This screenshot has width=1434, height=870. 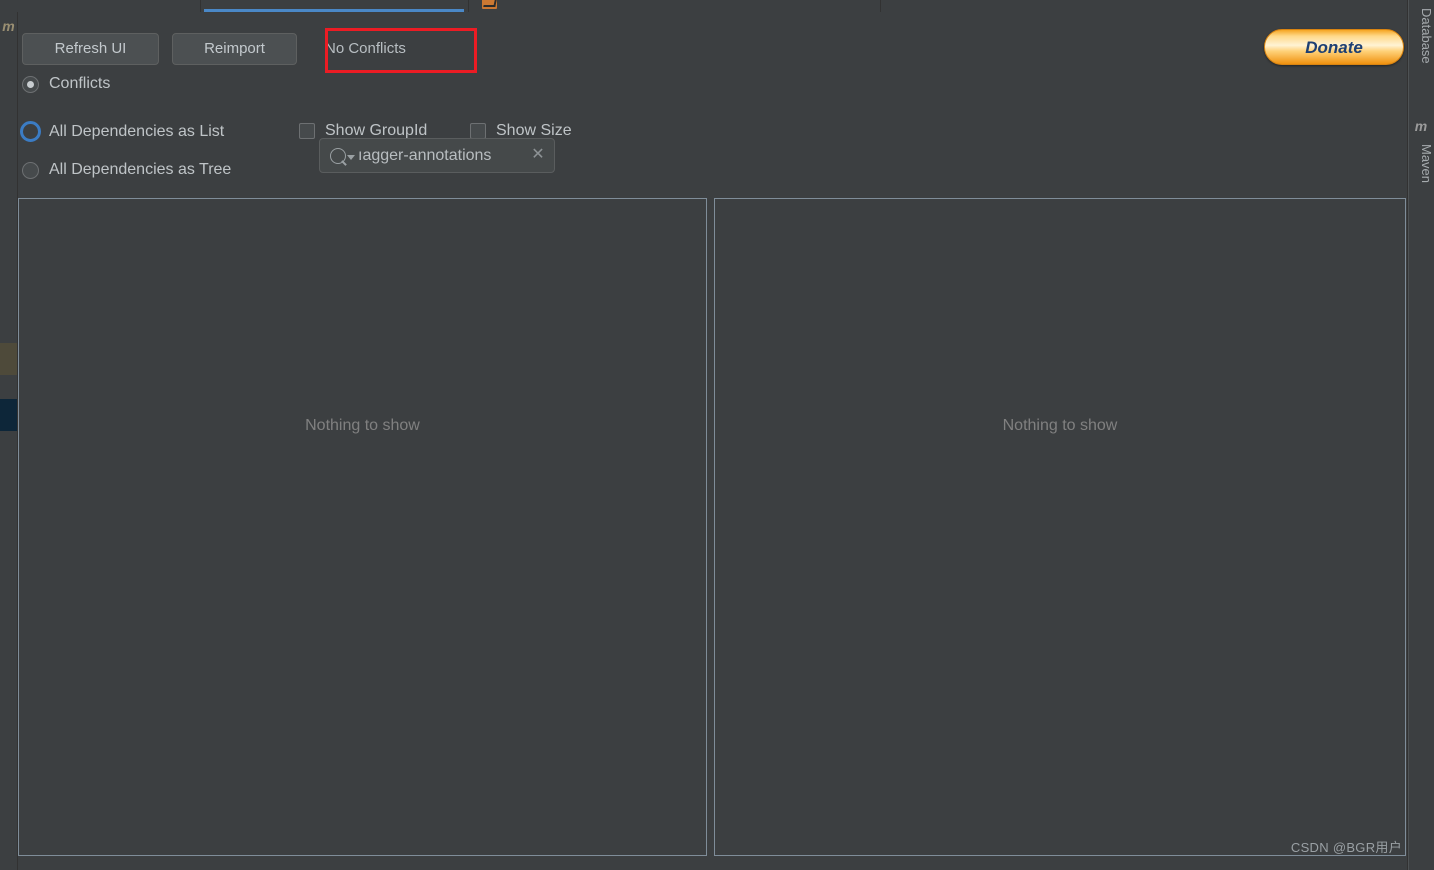 I want to click on tool-window-maven: Maven, so click(x=1421, y=163).